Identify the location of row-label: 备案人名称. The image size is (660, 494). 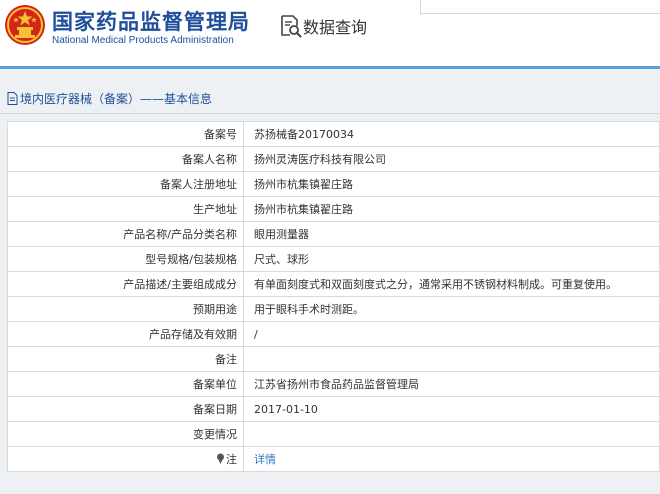
(125, 159).